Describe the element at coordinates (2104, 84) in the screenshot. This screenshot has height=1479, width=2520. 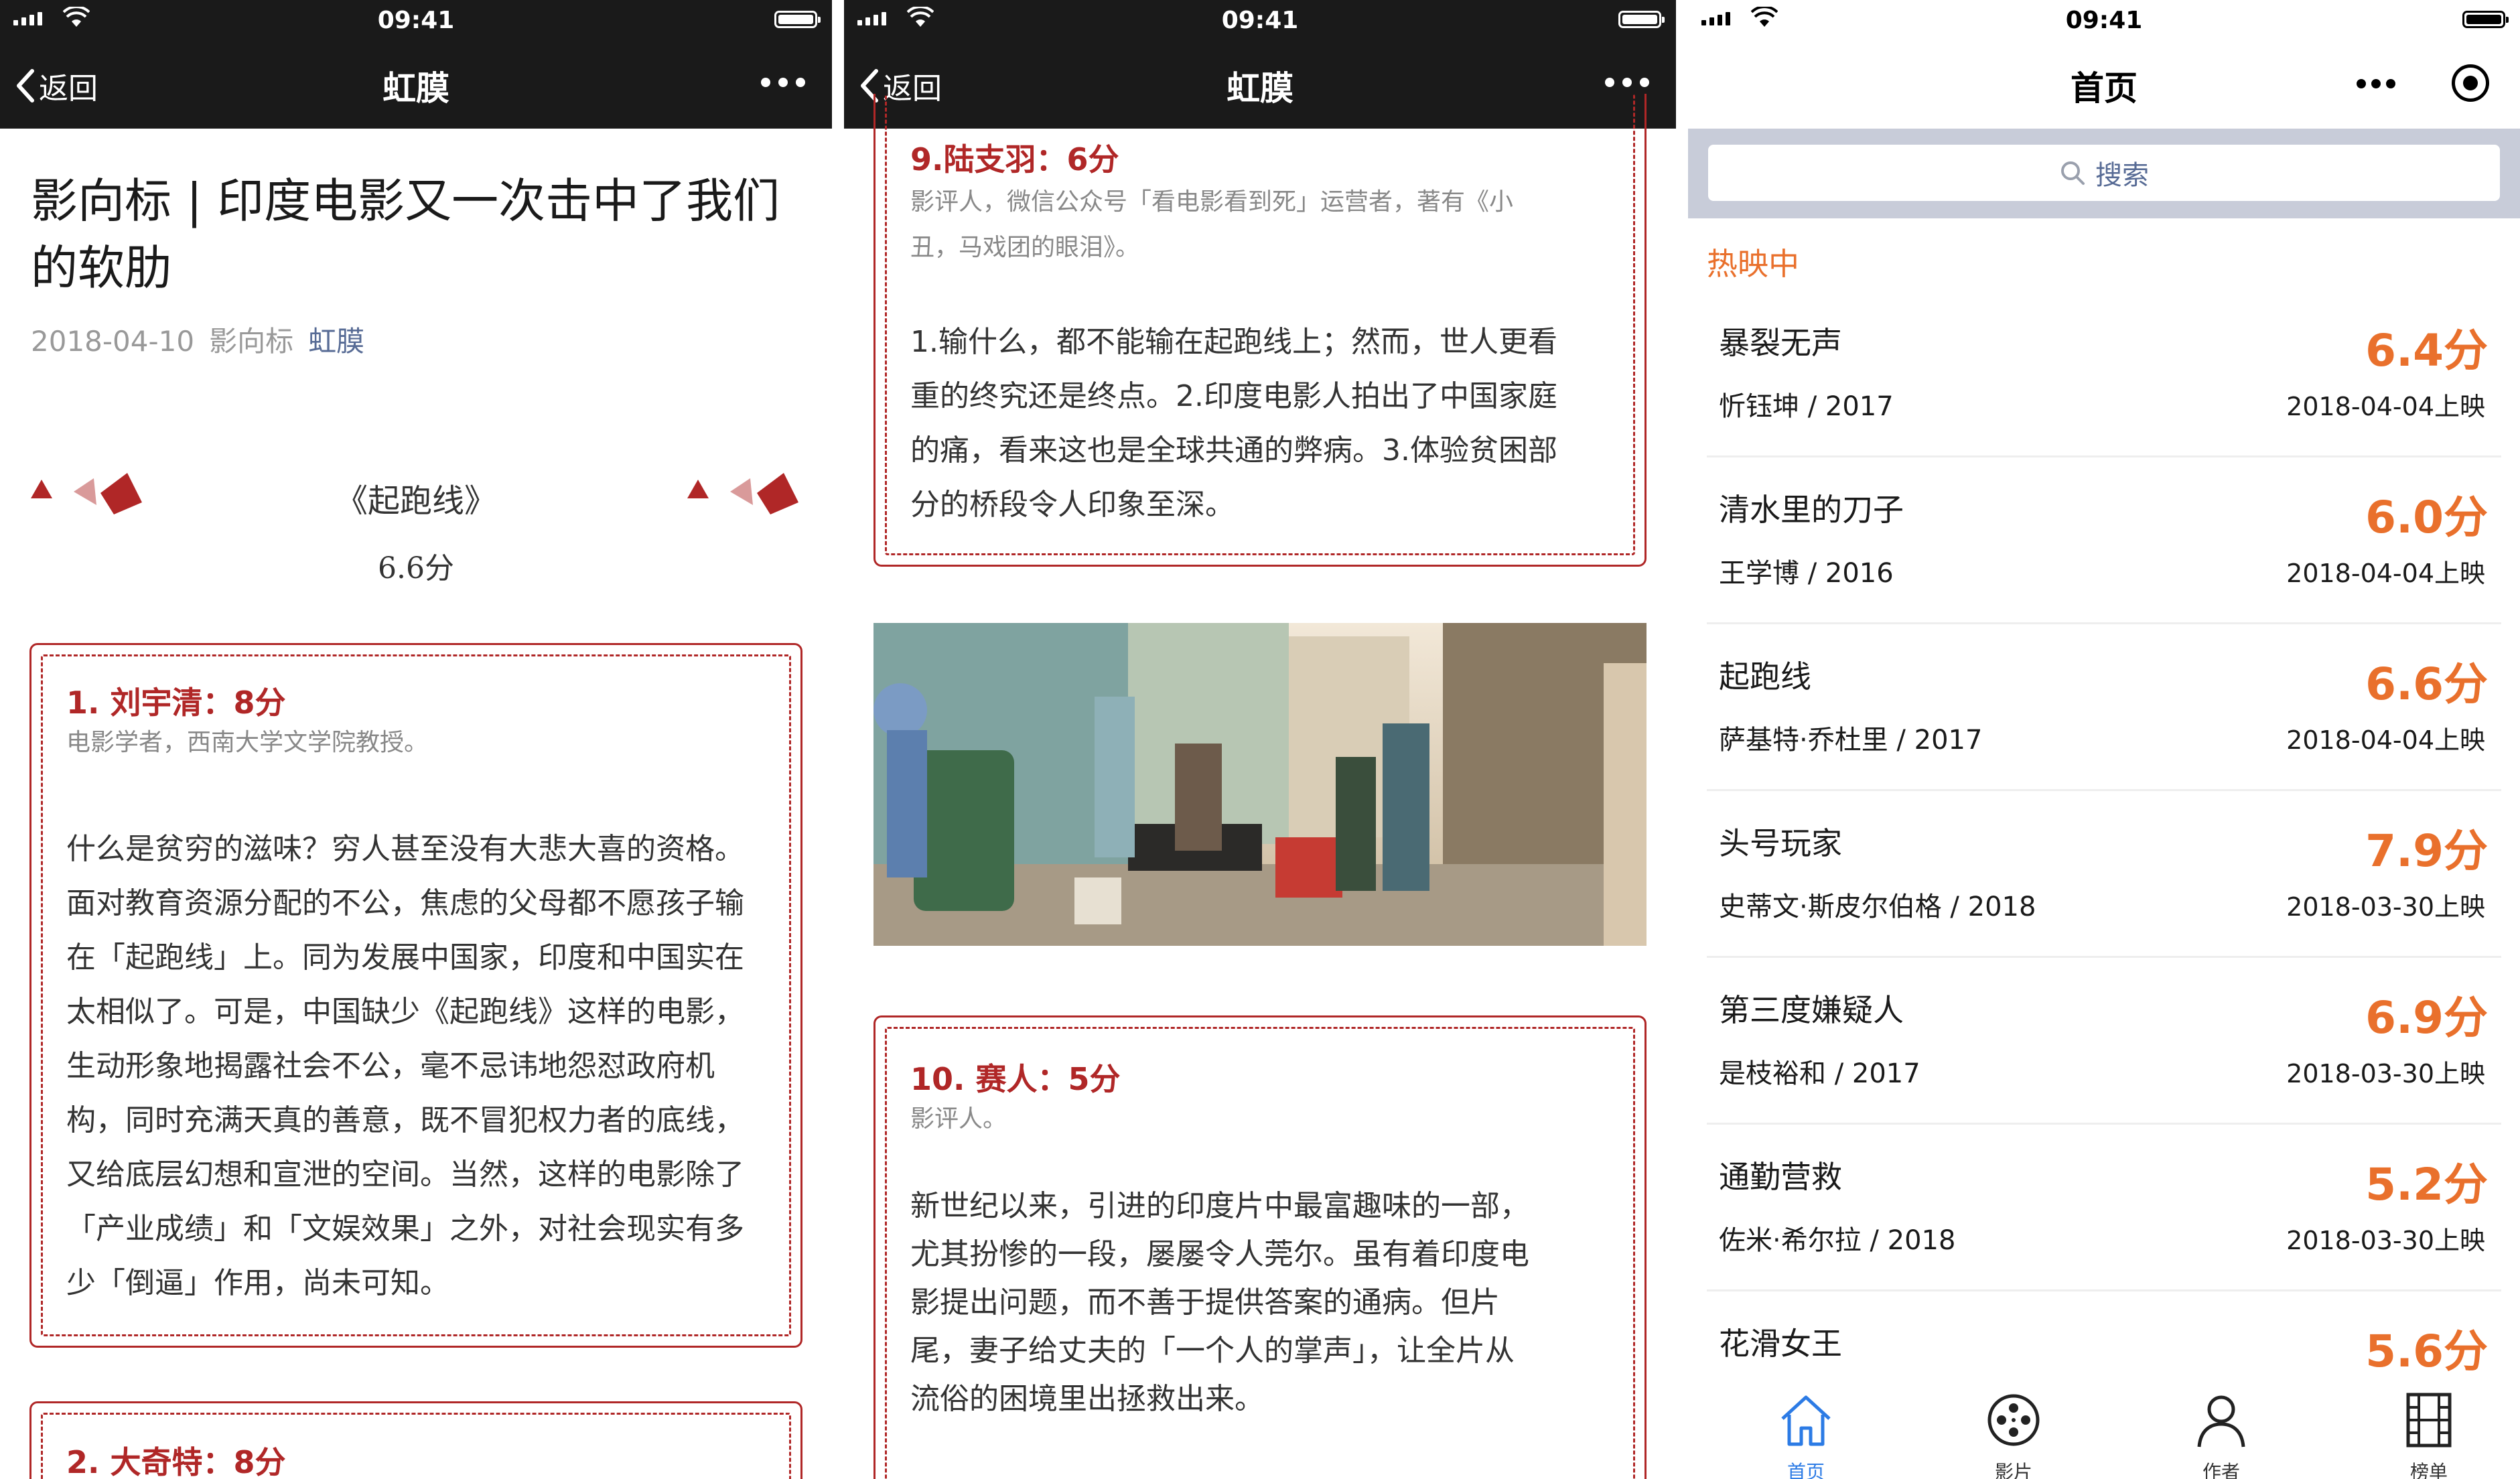
I see `nav-bar: 首页` at that location.